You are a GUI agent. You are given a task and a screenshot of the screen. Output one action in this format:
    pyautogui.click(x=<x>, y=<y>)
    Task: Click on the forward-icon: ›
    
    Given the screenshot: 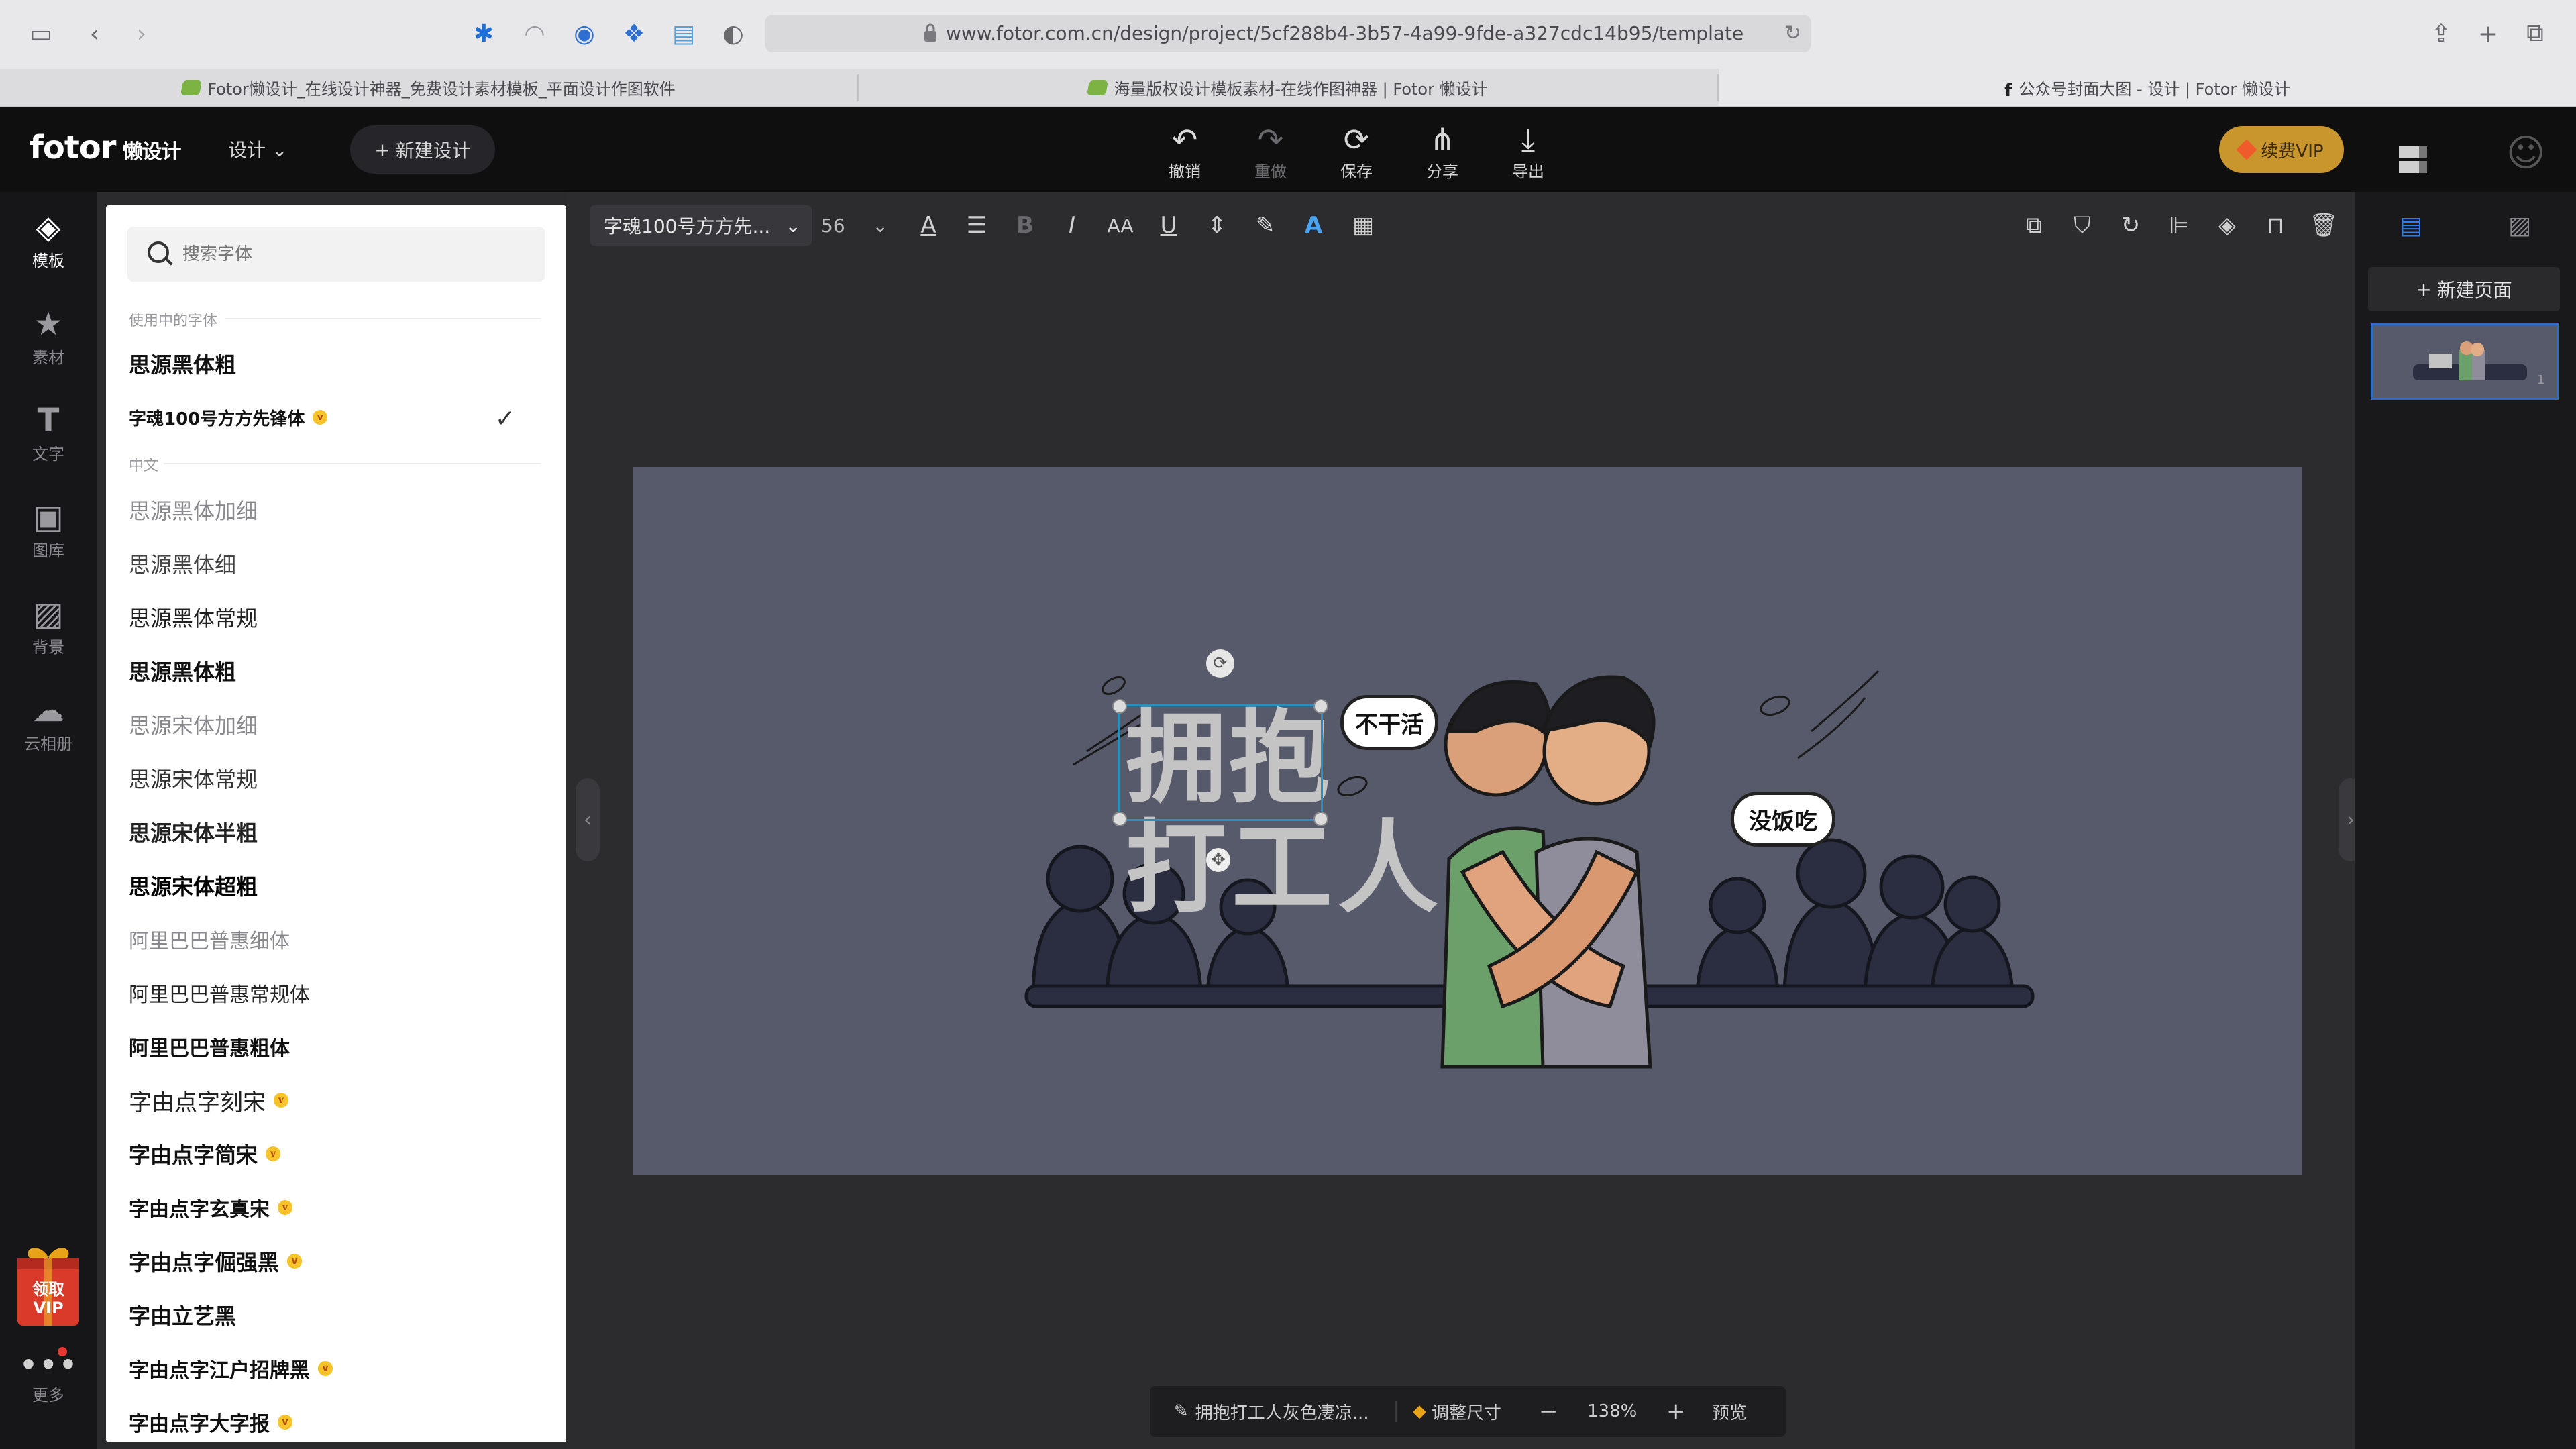 What is the action you would take?
    pyautogui.click(x=141, y=33)
    